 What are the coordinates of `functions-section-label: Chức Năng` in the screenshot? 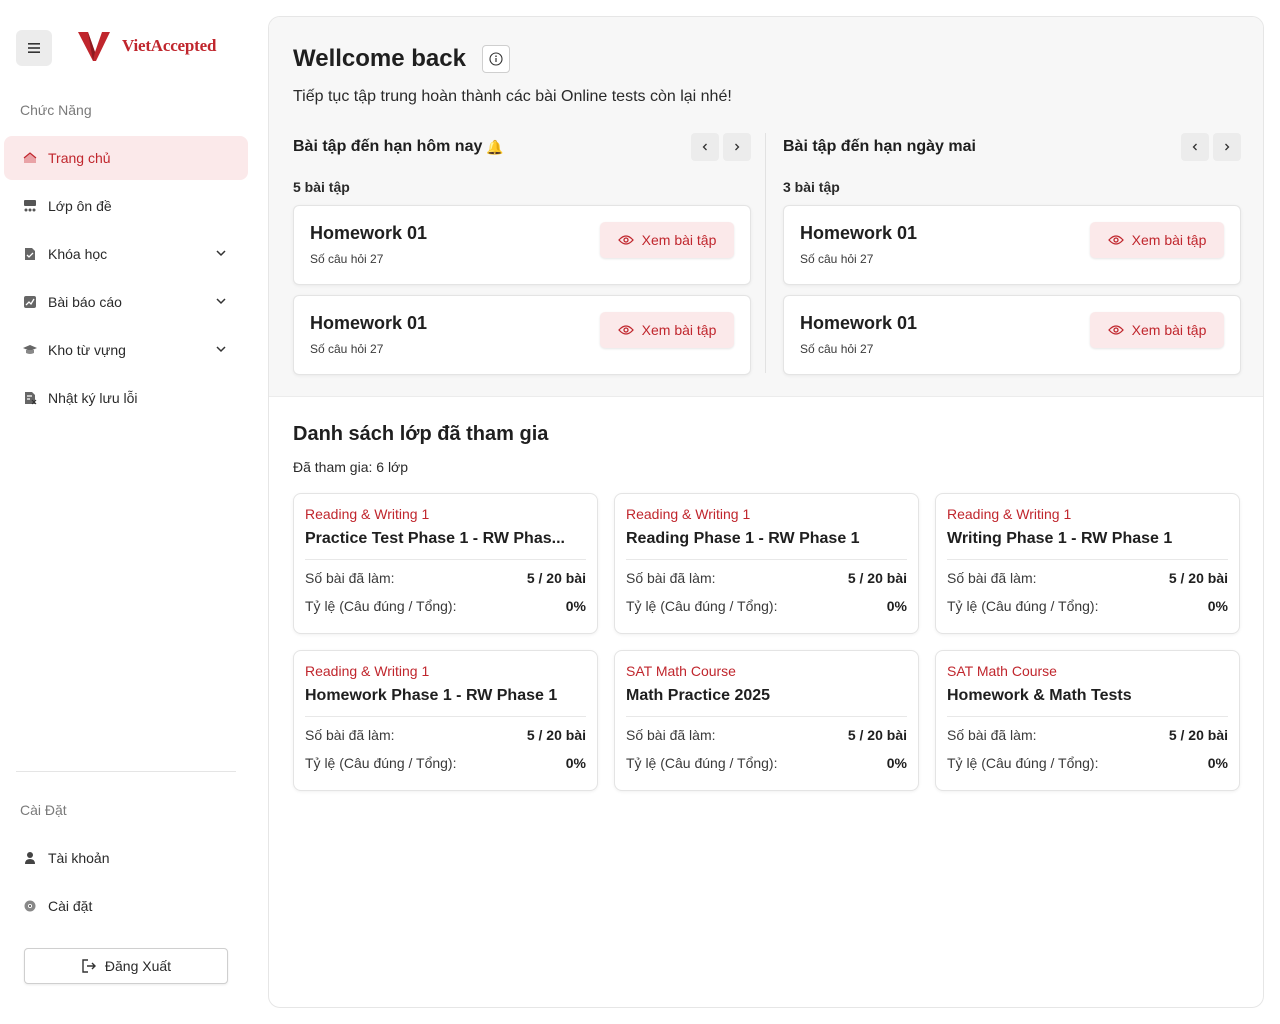 It's located at (56, 110).